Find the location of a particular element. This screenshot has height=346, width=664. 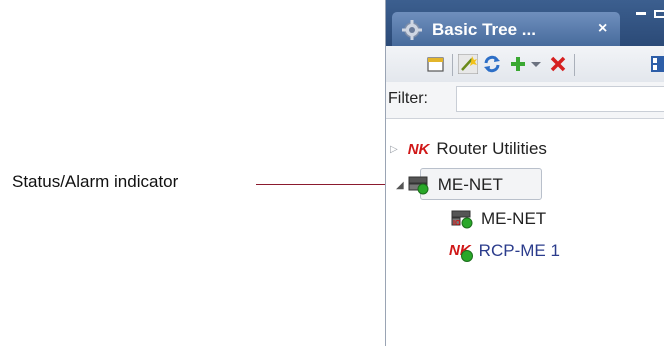

dropdown-icon is located at coordinates (536, 64).